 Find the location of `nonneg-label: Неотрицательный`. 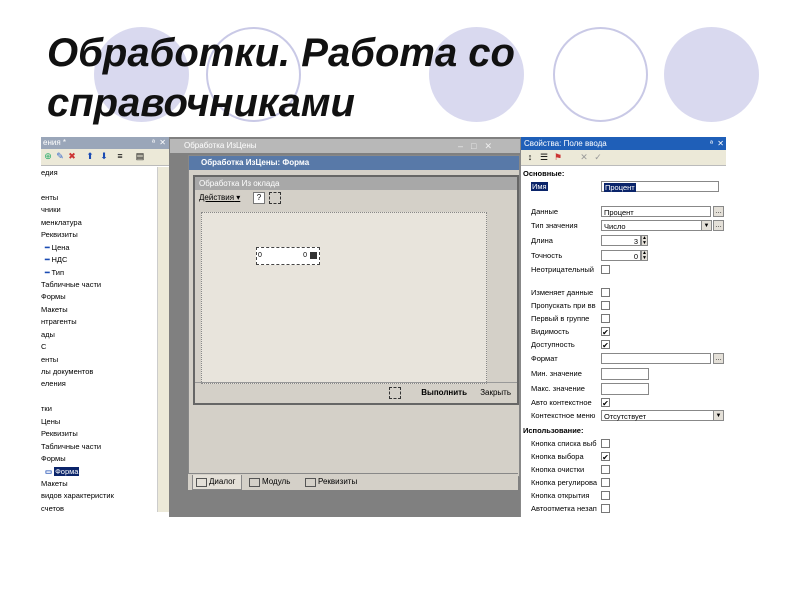

nonneg-label: Неотрицательный is located at coordinates (562, 269).